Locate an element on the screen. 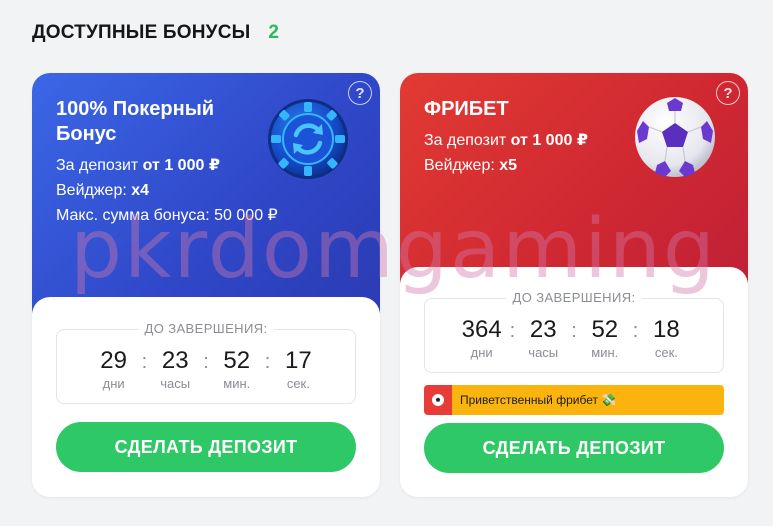  timer-days: 29 дни is located at coordinates (113, 369).